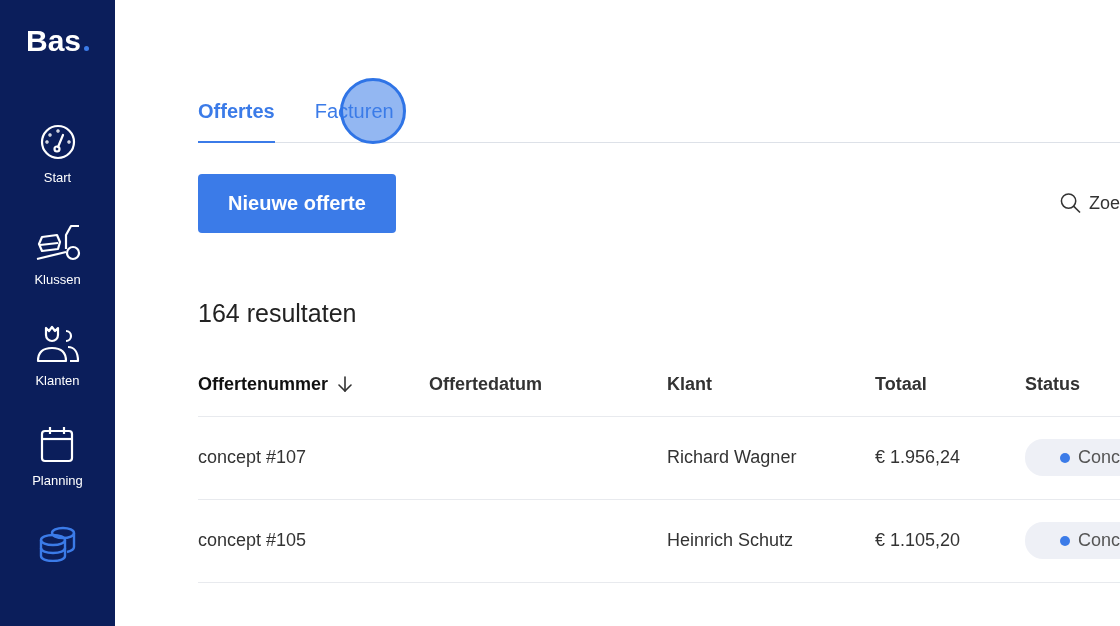 This screenshot has height=626, width=1120. I want to click on table-cell-text: Richard Wagner, so click(732, 457).